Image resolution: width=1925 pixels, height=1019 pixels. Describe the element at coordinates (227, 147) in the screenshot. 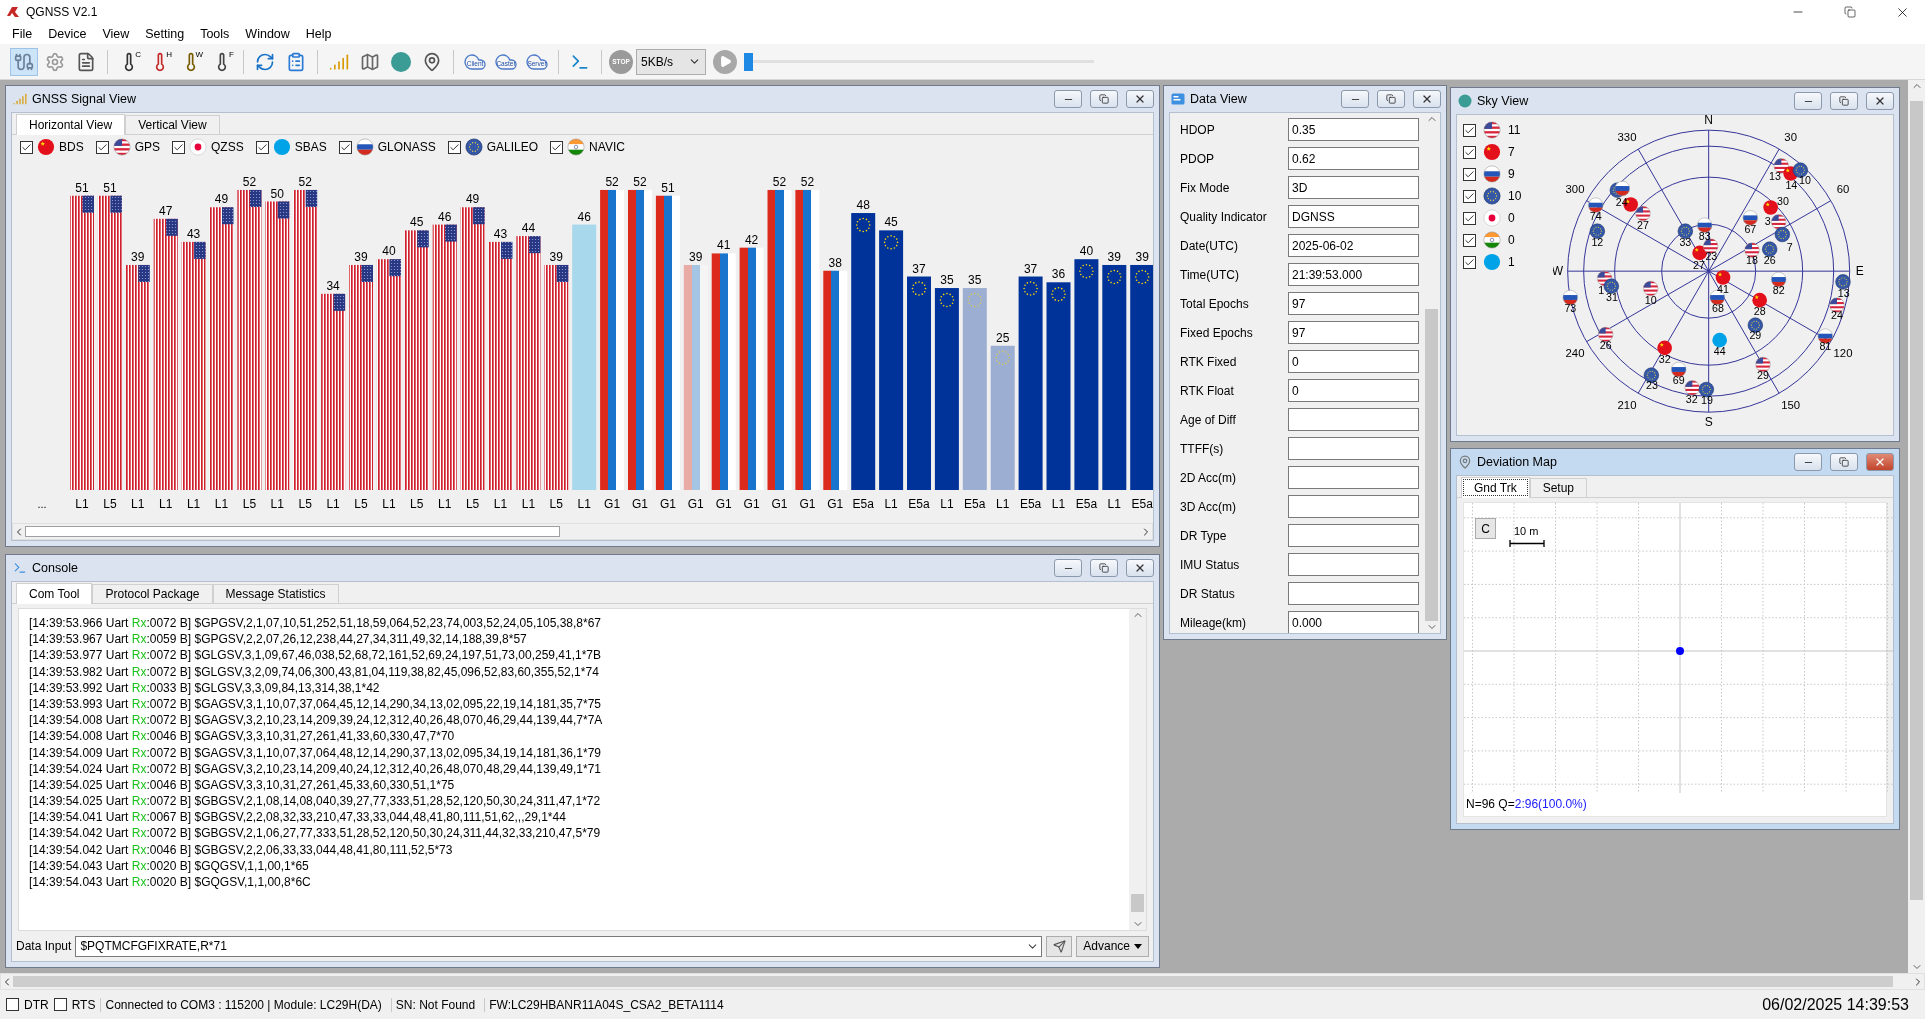

I see `system-label: QZSS` at that location.